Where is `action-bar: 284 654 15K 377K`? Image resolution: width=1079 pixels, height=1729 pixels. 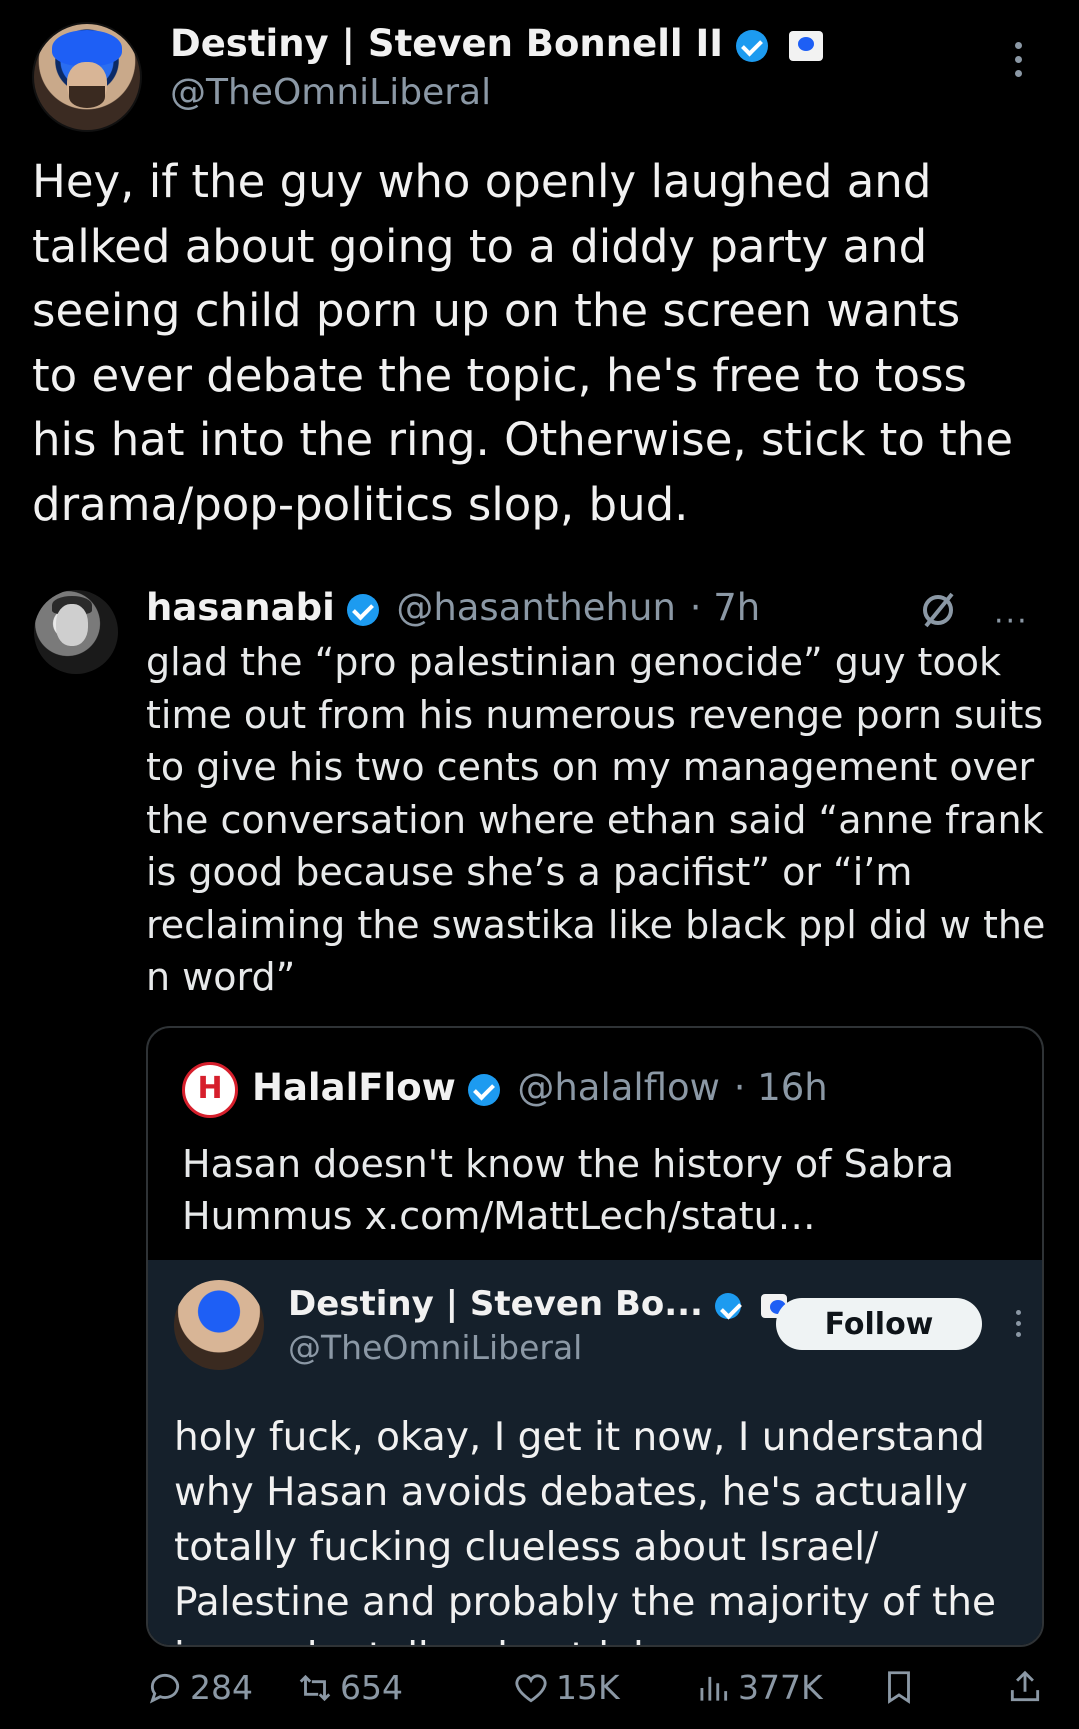
action-bar: 284 654 15K 377K is located at coordinates (596, 1693).